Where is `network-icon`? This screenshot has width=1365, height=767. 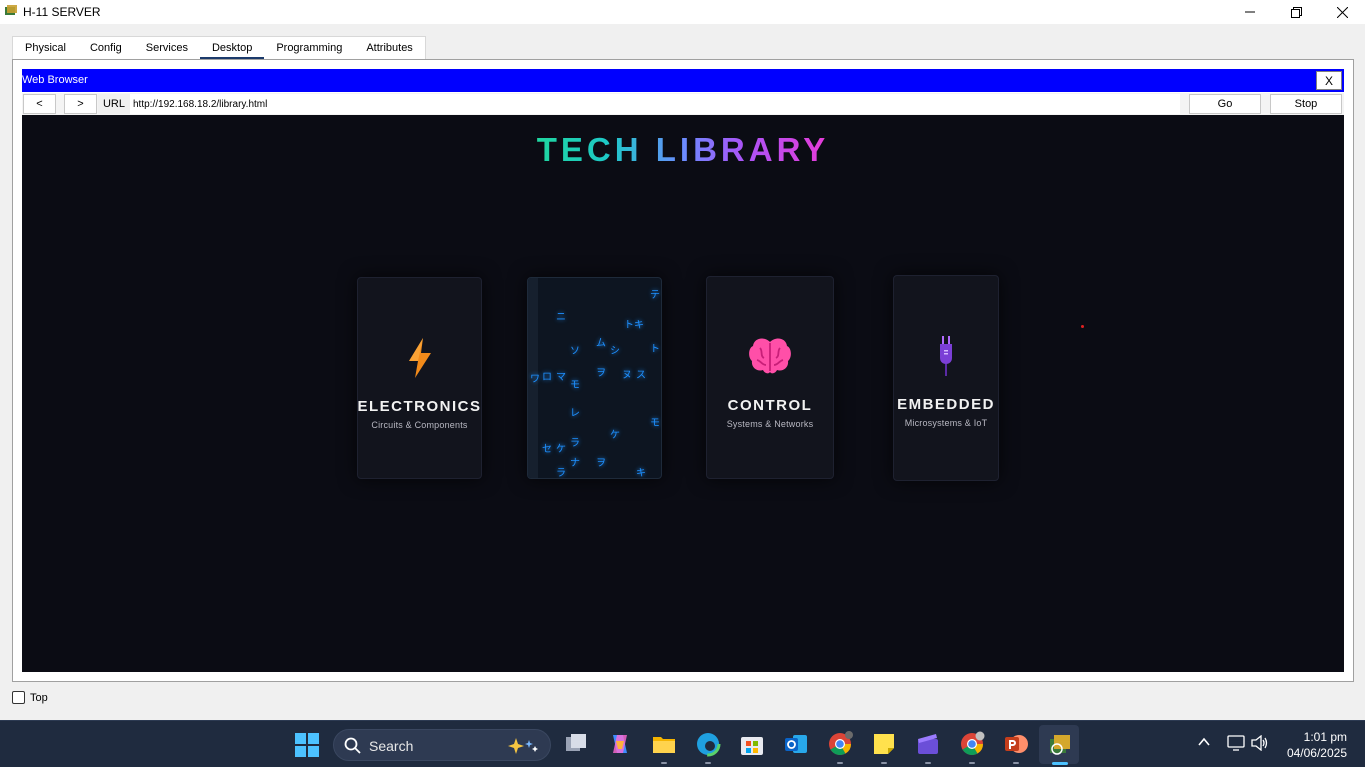
network-icon is located at coordinates (1236, 743).